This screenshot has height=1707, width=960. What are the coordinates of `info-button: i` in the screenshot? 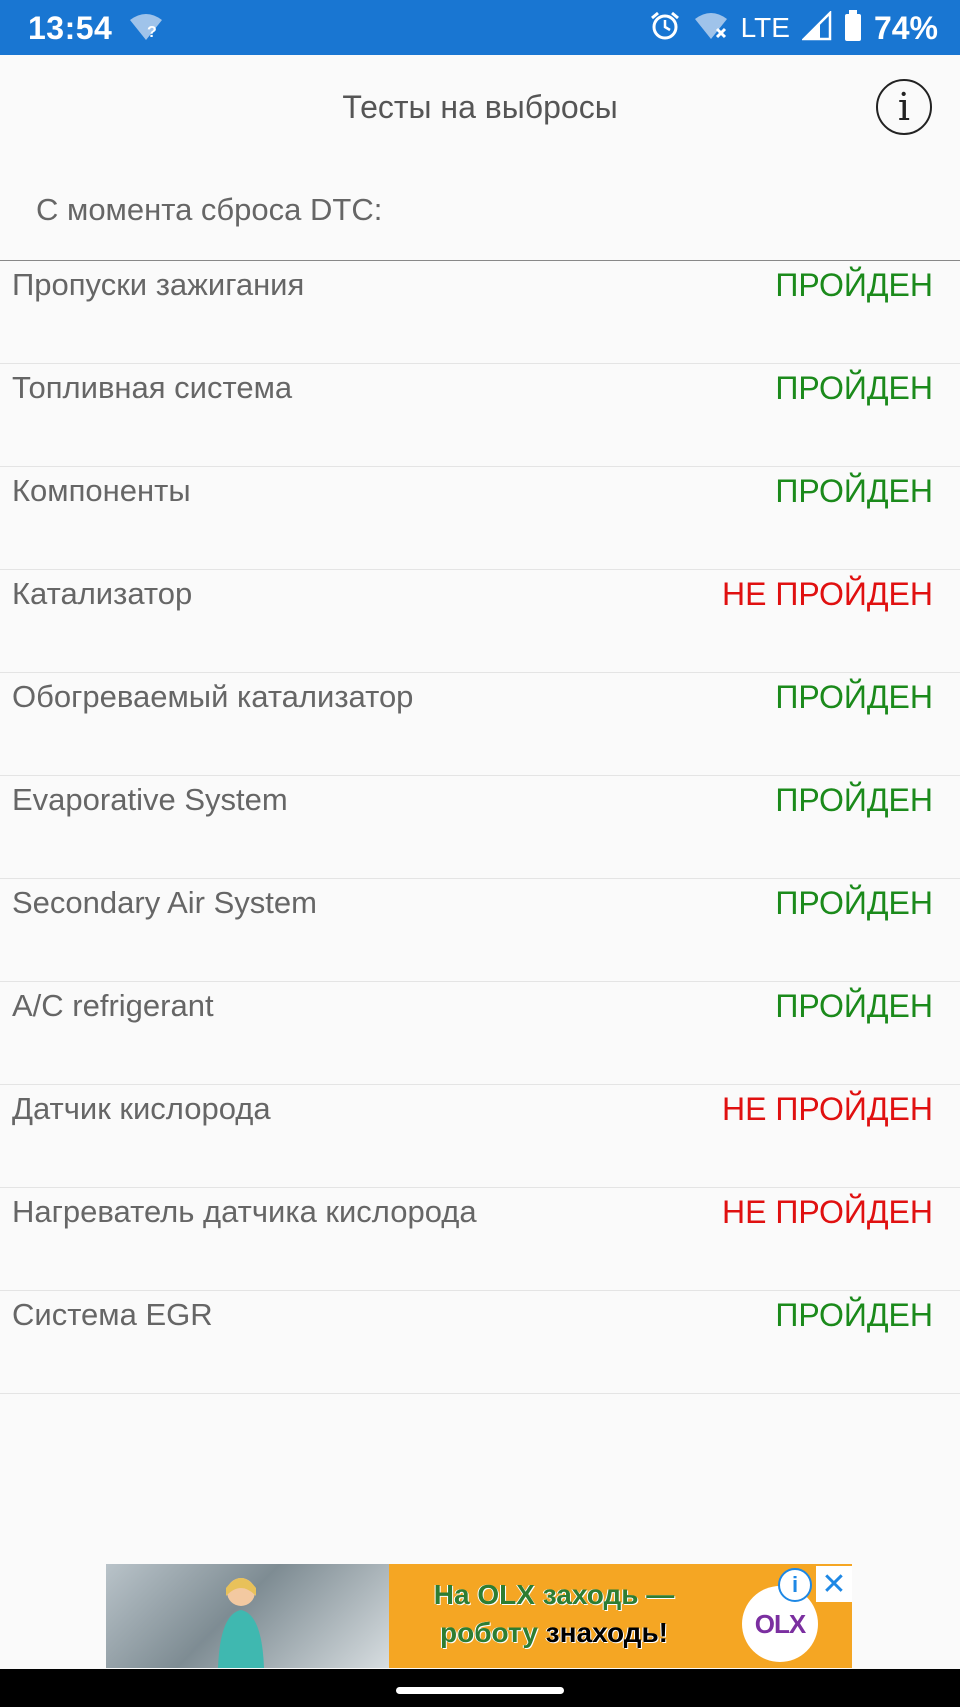 It's located at (904, 107).